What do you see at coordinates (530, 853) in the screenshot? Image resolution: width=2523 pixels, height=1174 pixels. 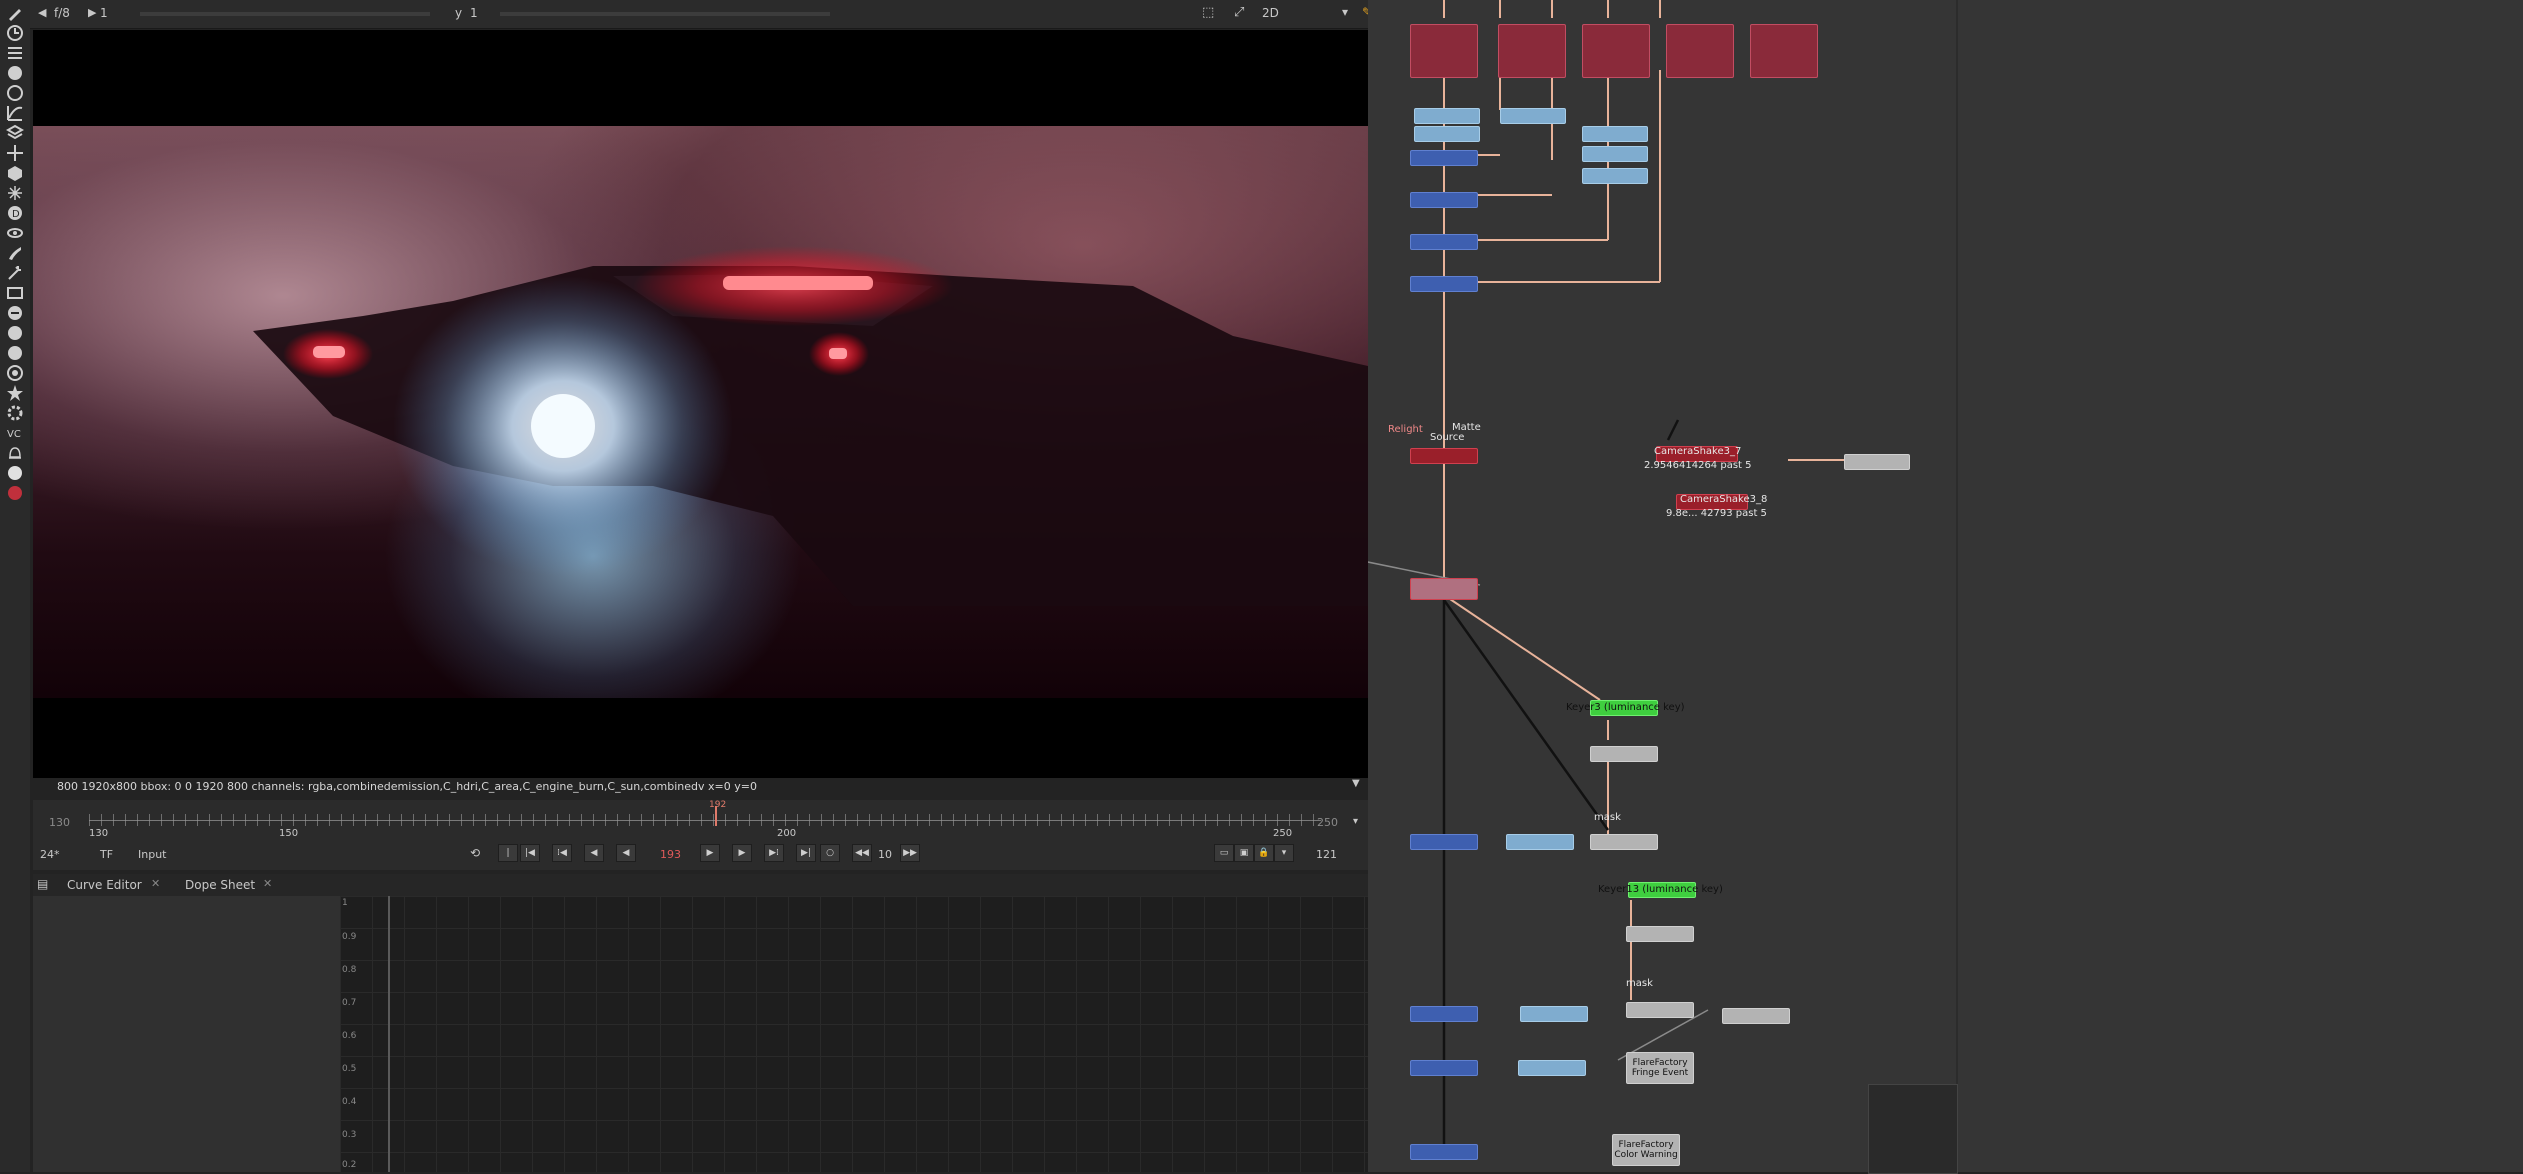 I see `prev-keyframe-button: |◀` at bounding box center [530, 853].